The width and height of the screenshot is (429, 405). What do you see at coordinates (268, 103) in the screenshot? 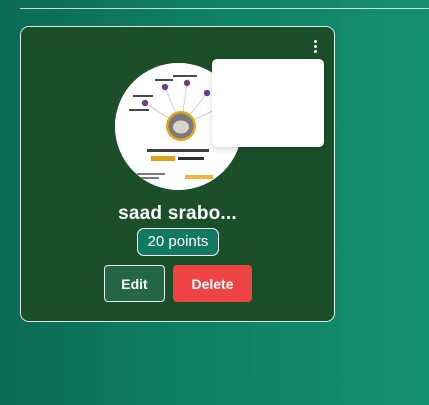
I see `dropdown-menu` at bounding box center [268, 103].